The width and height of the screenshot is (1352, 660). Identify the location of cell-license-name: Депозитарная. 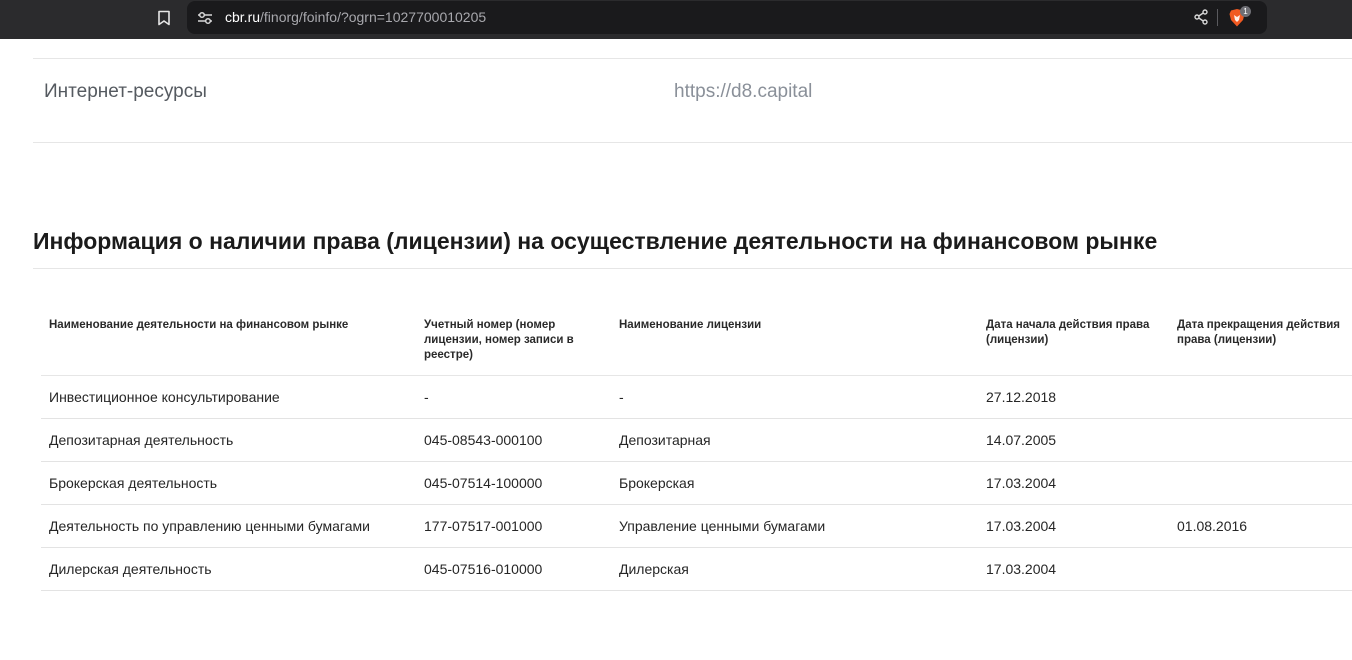
(665, 440).